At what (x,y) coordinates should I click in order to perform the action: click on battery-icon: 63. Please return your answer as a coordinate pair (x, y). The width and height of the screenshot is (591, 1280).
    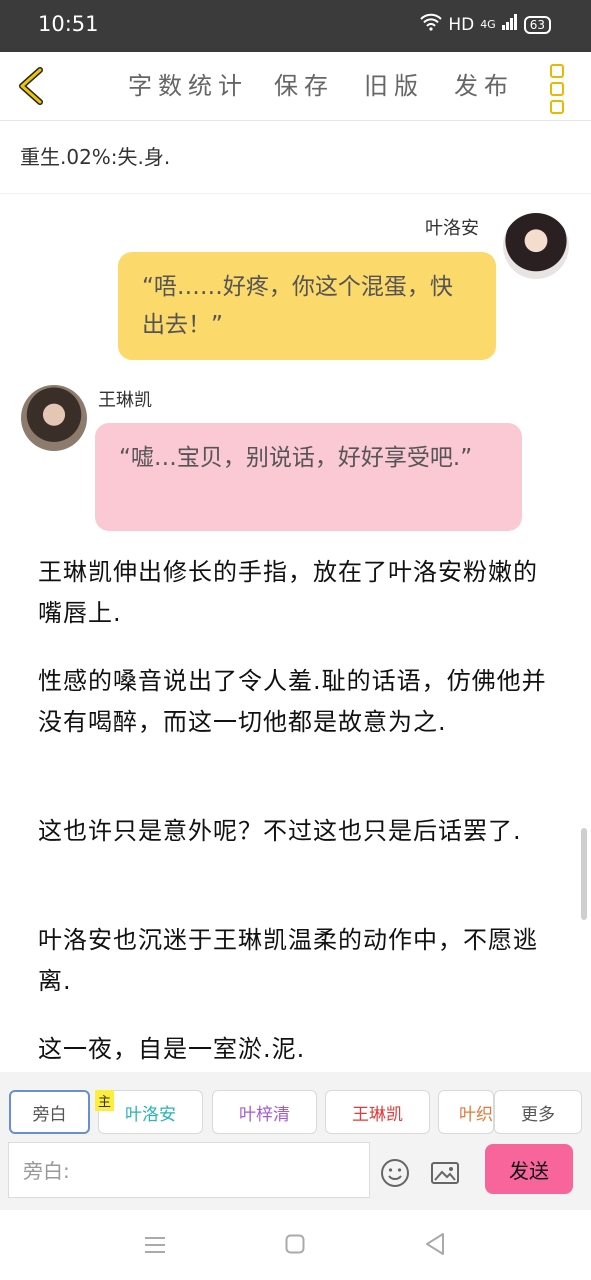
    Looking at the image, I should click on (537, 24).